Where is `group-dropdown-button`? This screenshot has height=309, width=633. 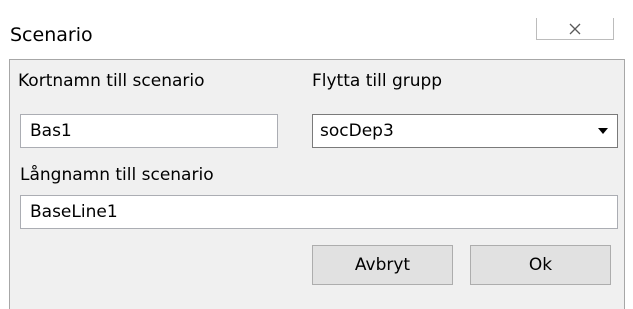
group-dropdown-button is located at coordinates (602, 131).